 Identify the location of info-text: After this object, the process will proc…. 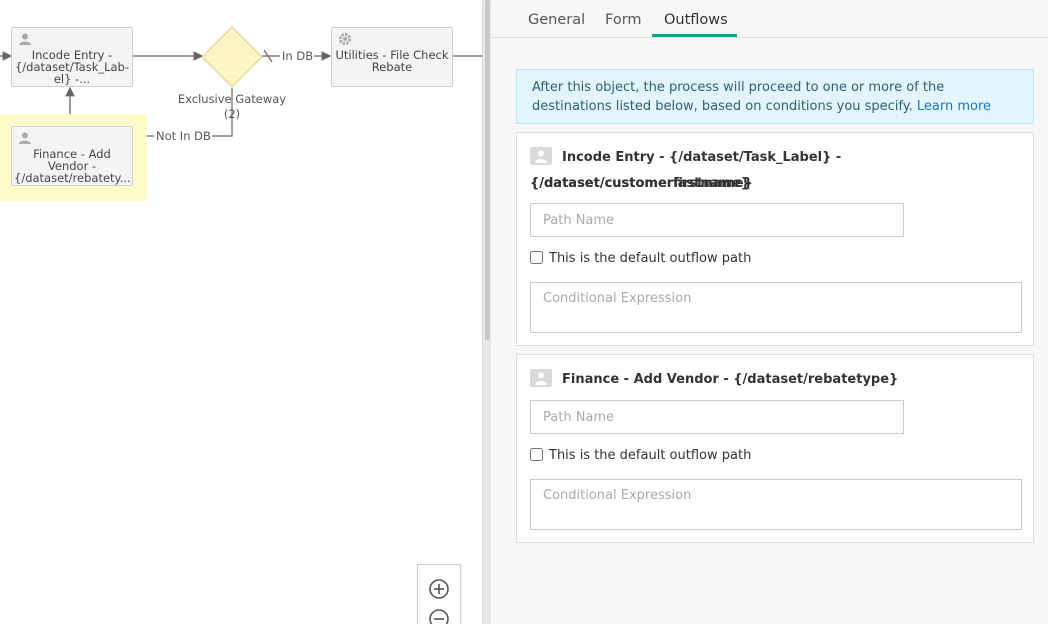
(738, 97).